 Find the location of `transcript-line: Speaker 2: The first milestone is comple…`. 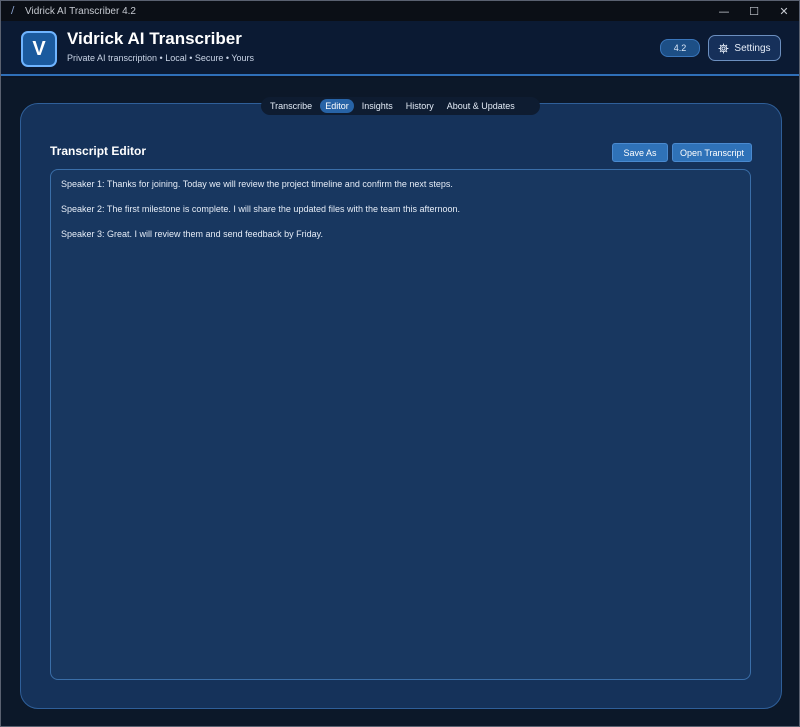

transcript-line: Speaker 2: The first milestone is comple… is located at coordinates (261, 209).